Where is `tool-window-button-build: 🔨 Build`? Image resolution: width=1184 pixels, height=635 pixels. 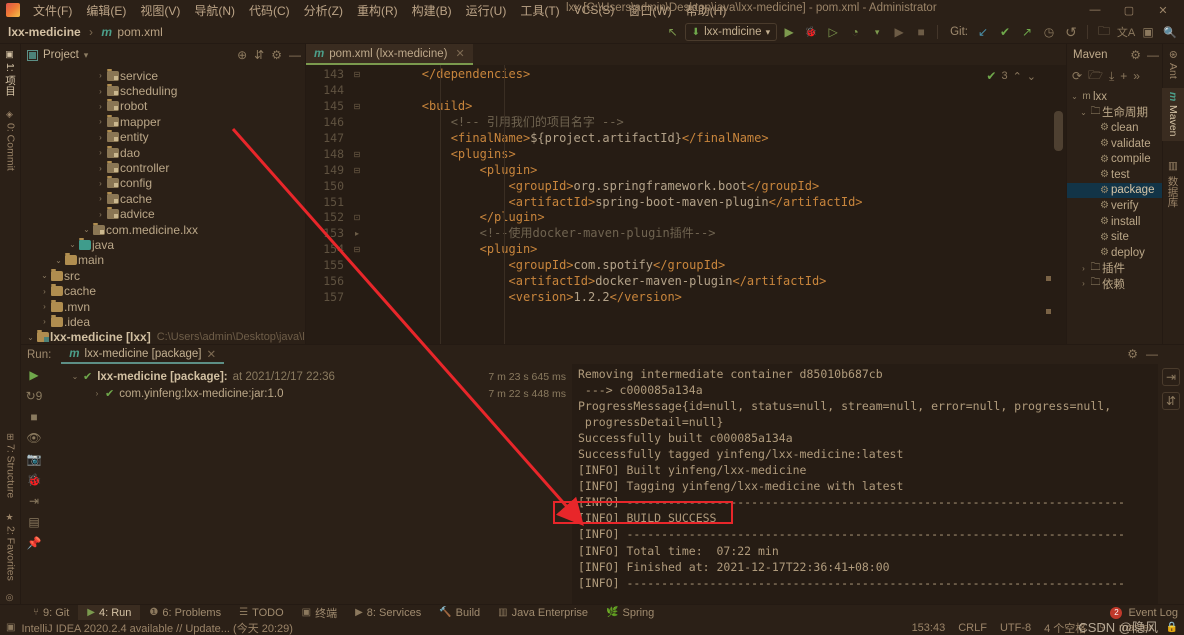
tool-window-button-build: 🔨 Build is located at coordinates (459, 613).